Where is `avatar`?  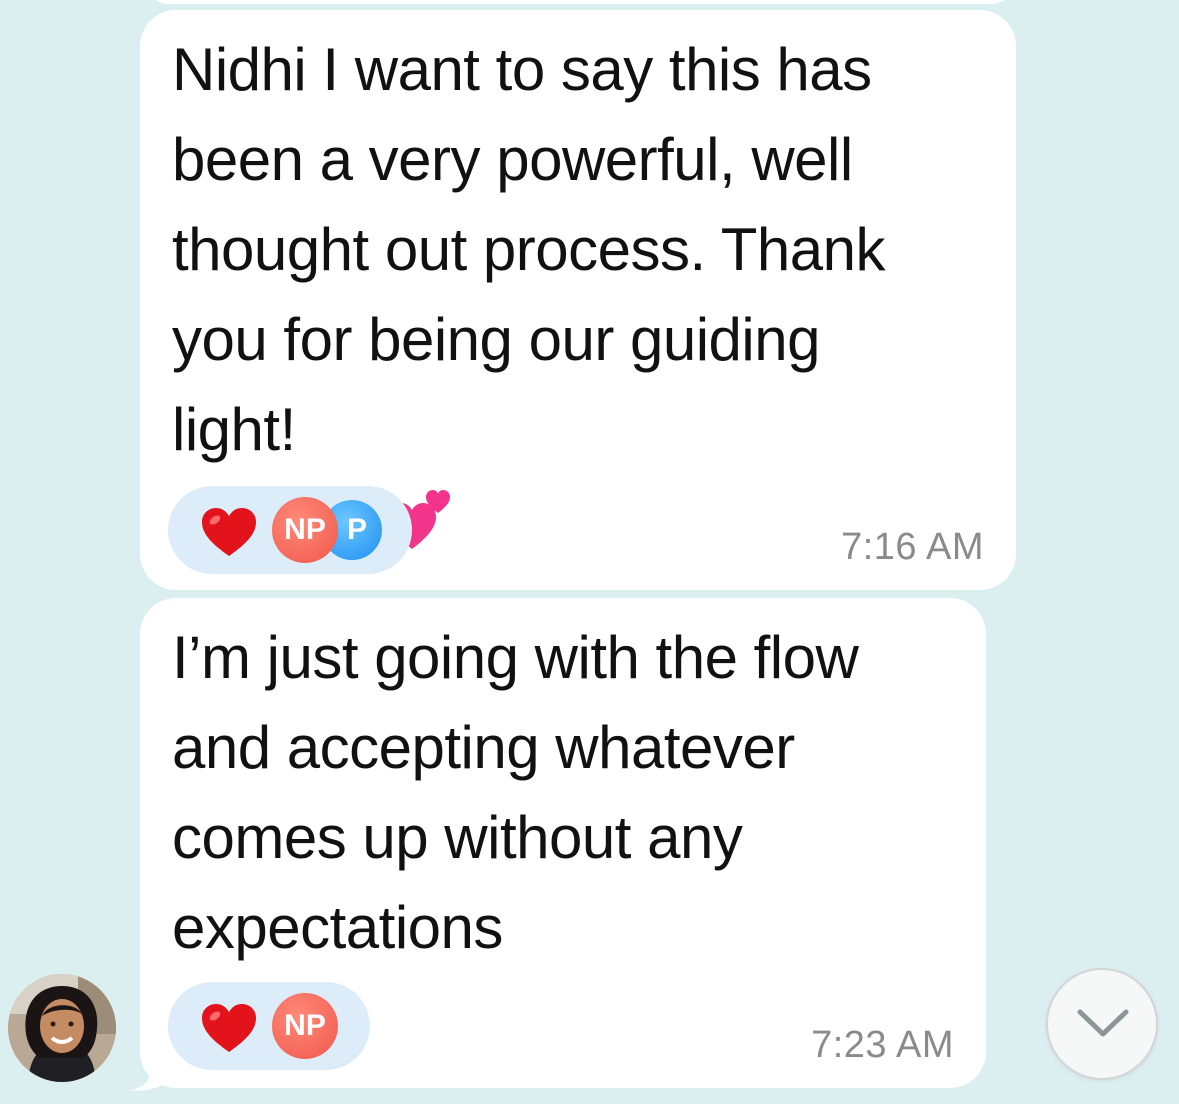 avatar is located at coordinates (62, 1028).